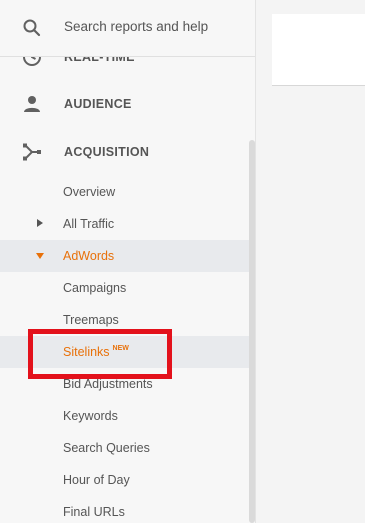  What do you see at coordinates (95, 288) in the screenshot?
I see `nav-item-label: Campaigns` at bounding box center [95, 288].